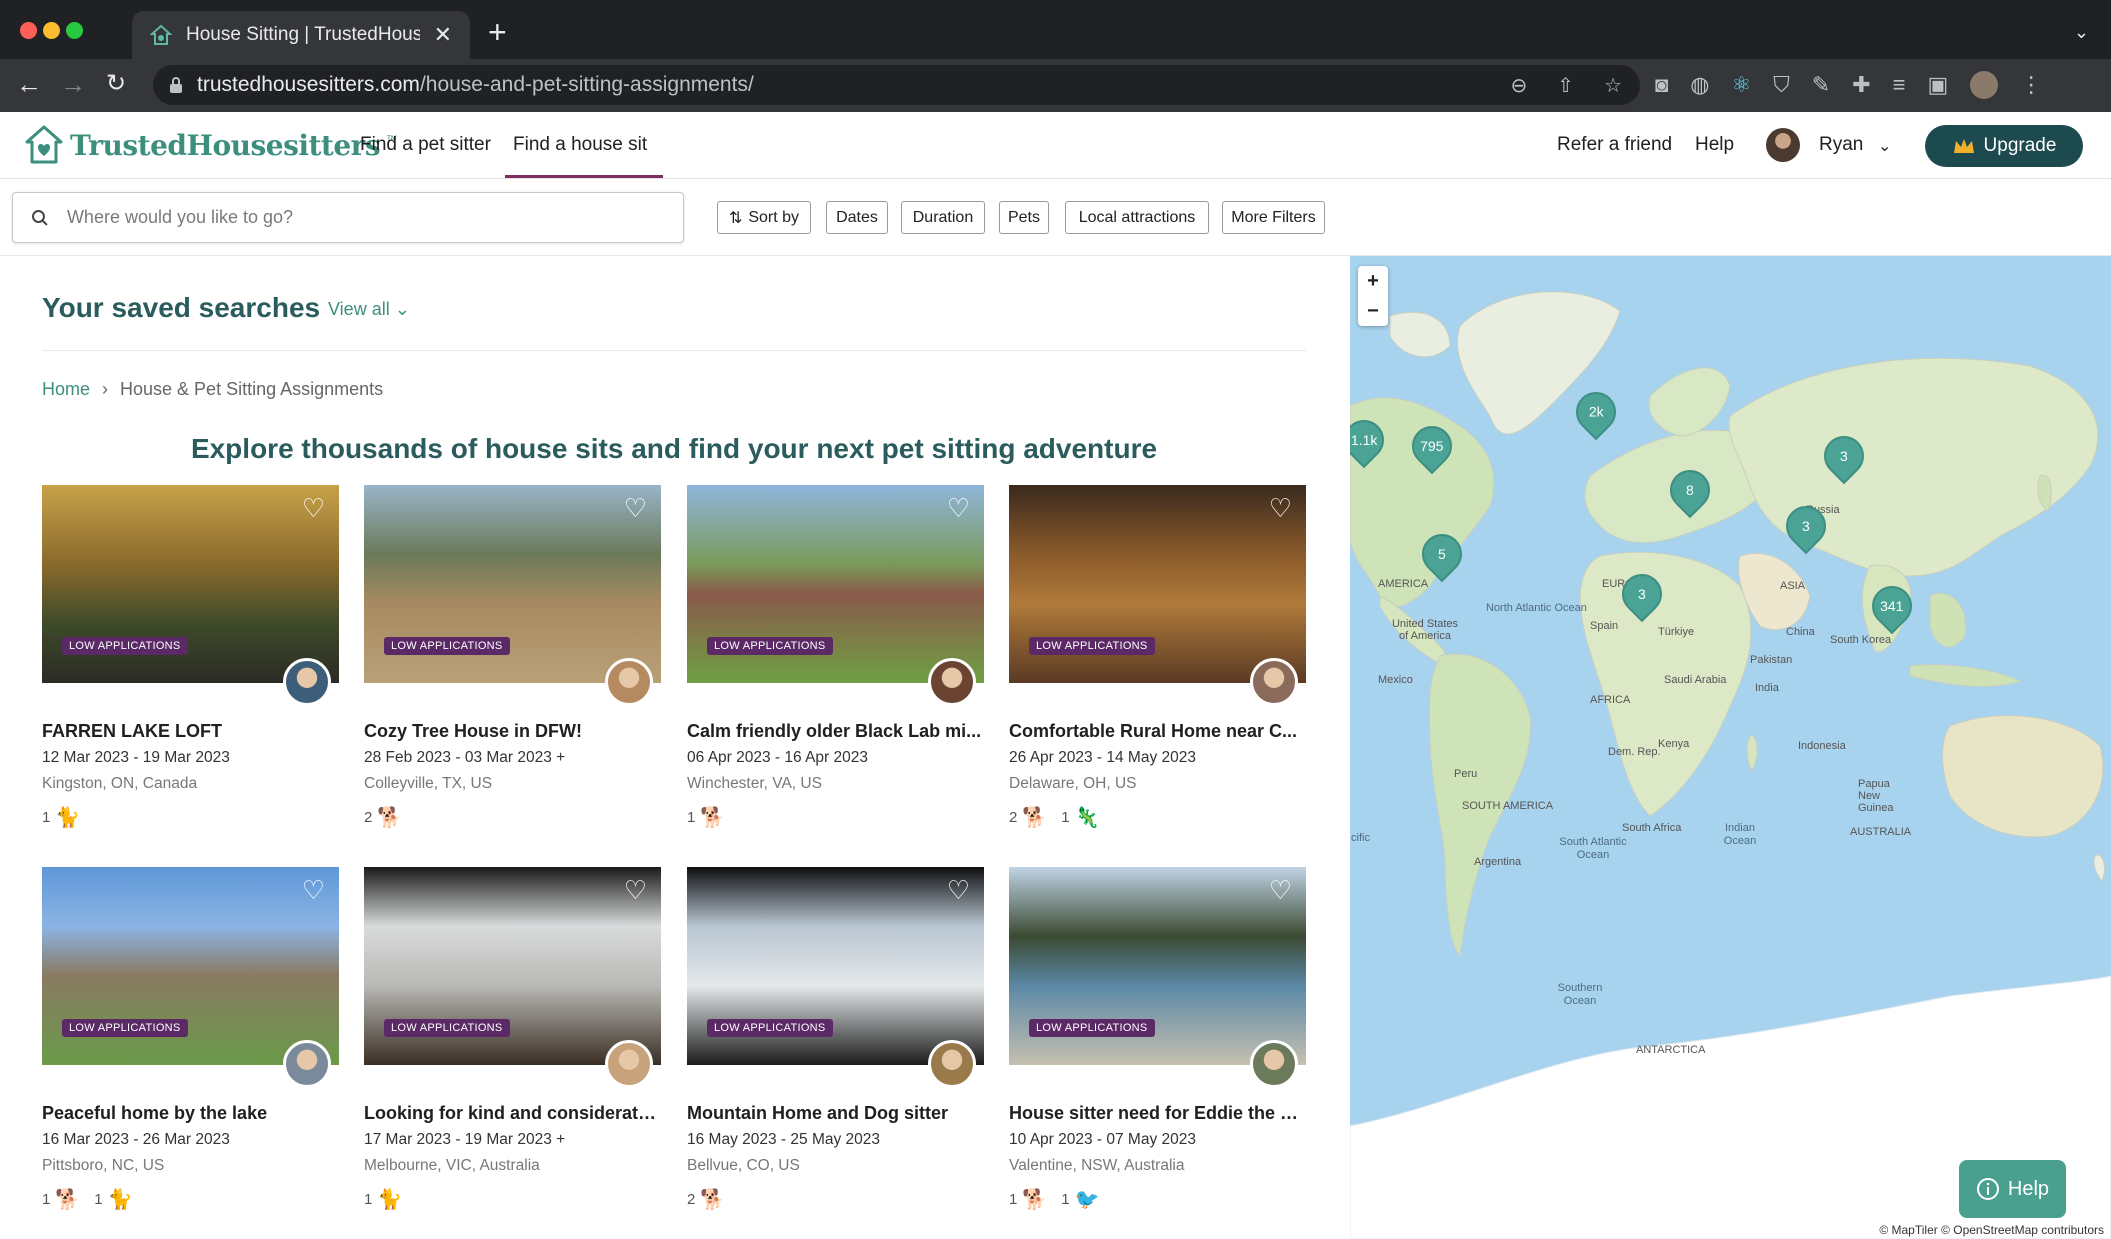 The width and height of the screenshot is (2111, 1239). I want to click on more-filters-button: More Filters, so click(1273, 217).